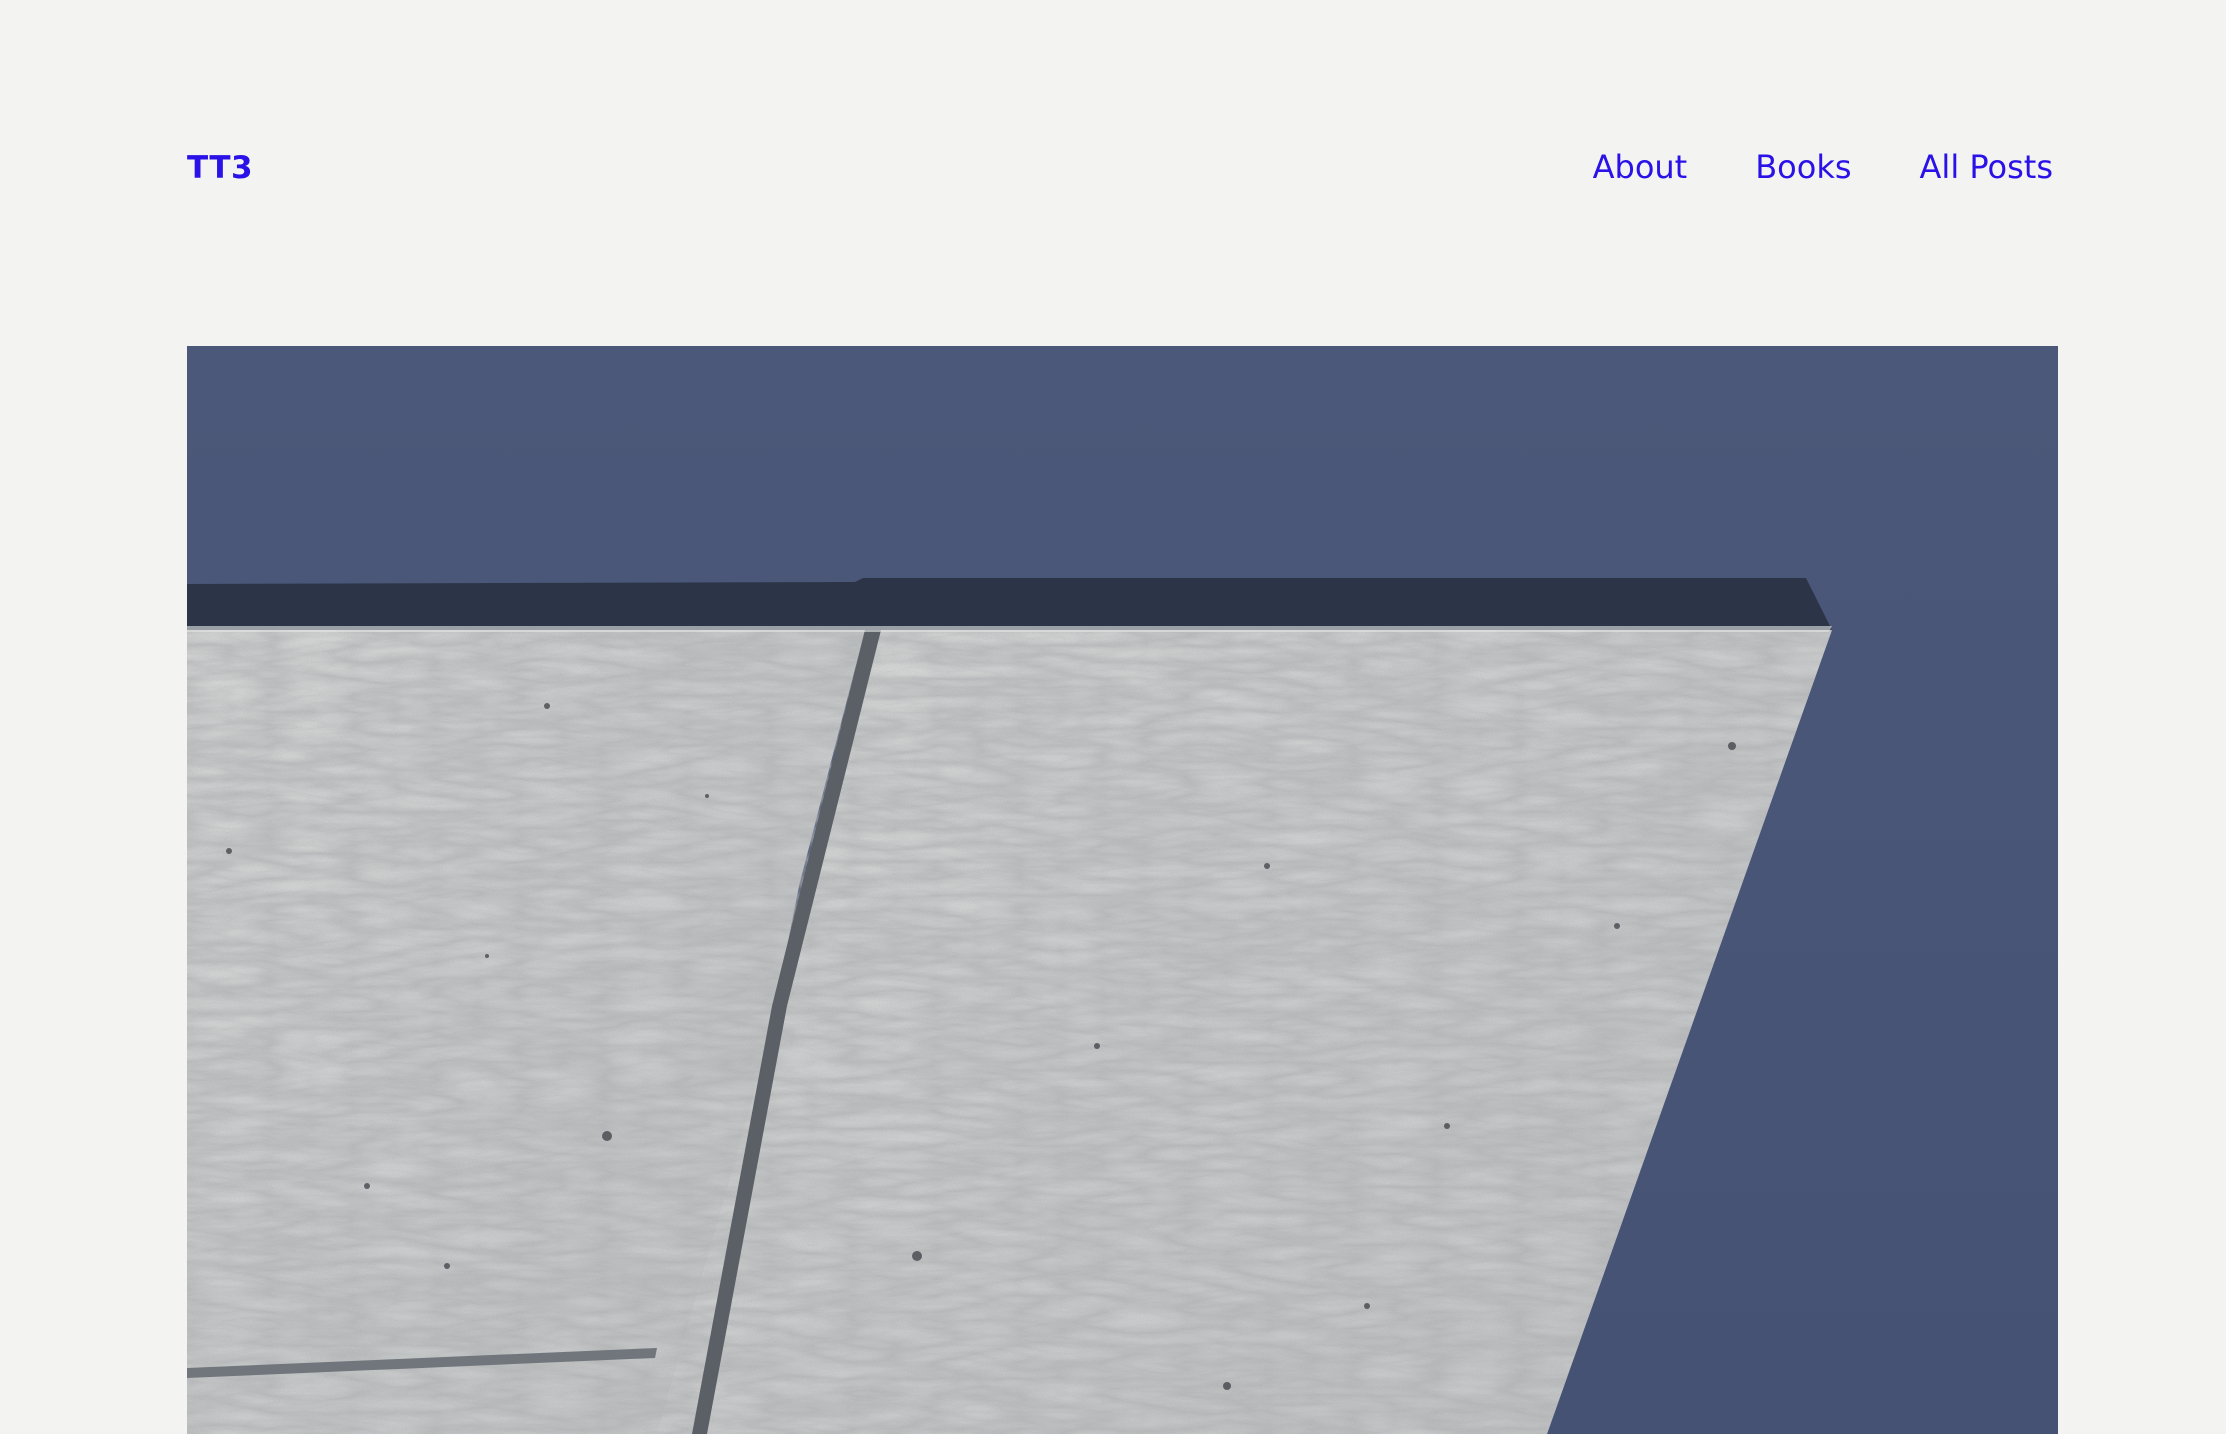 This screenshot has height=1434, width=2226. What do you see at coordinates (1986, 167) in the screenshot?
I see `nav-link-all-posts: All Posts` at bounding box center [1986, 167].